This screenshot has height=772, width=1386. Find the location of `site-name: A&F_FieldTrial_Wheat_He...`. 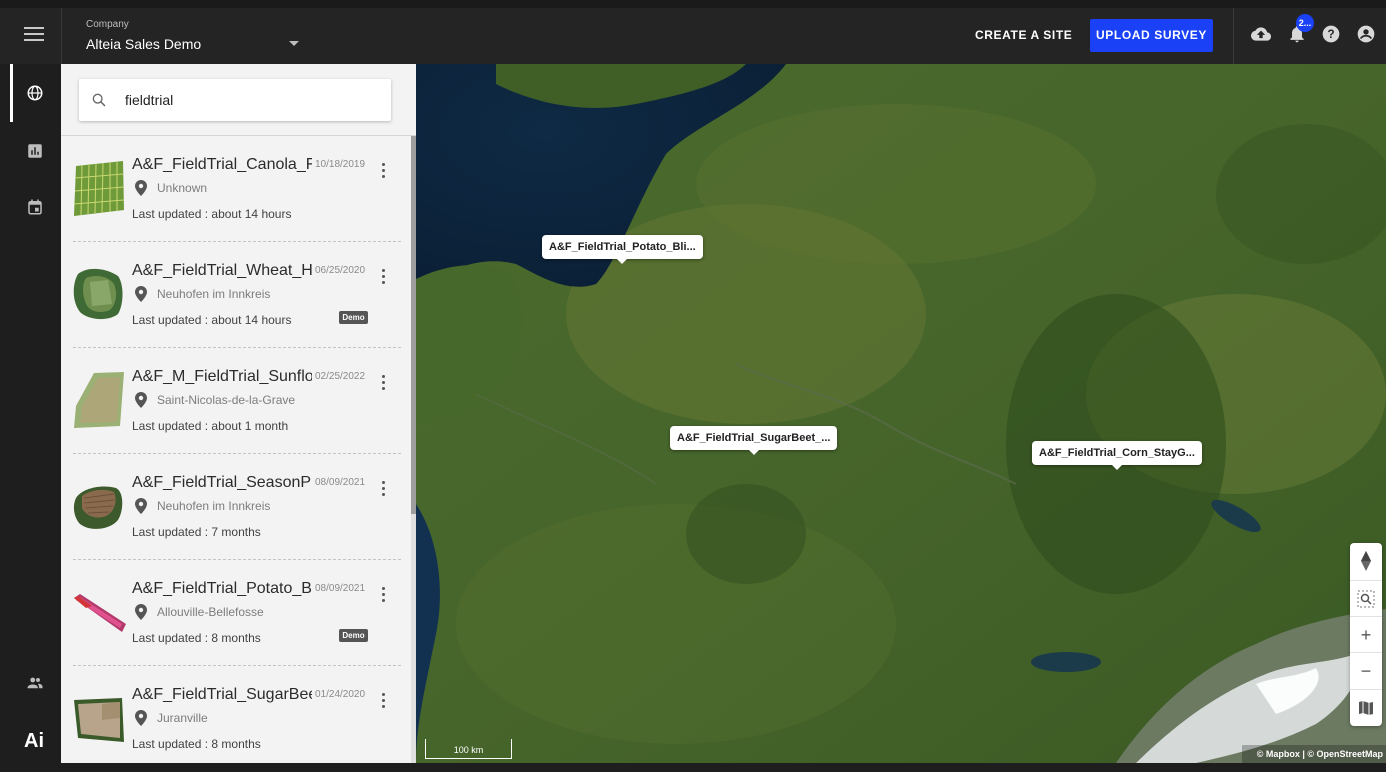

site-name: A&F_FieldTrial_Wheat_He... is located at coordinates (222, 271).